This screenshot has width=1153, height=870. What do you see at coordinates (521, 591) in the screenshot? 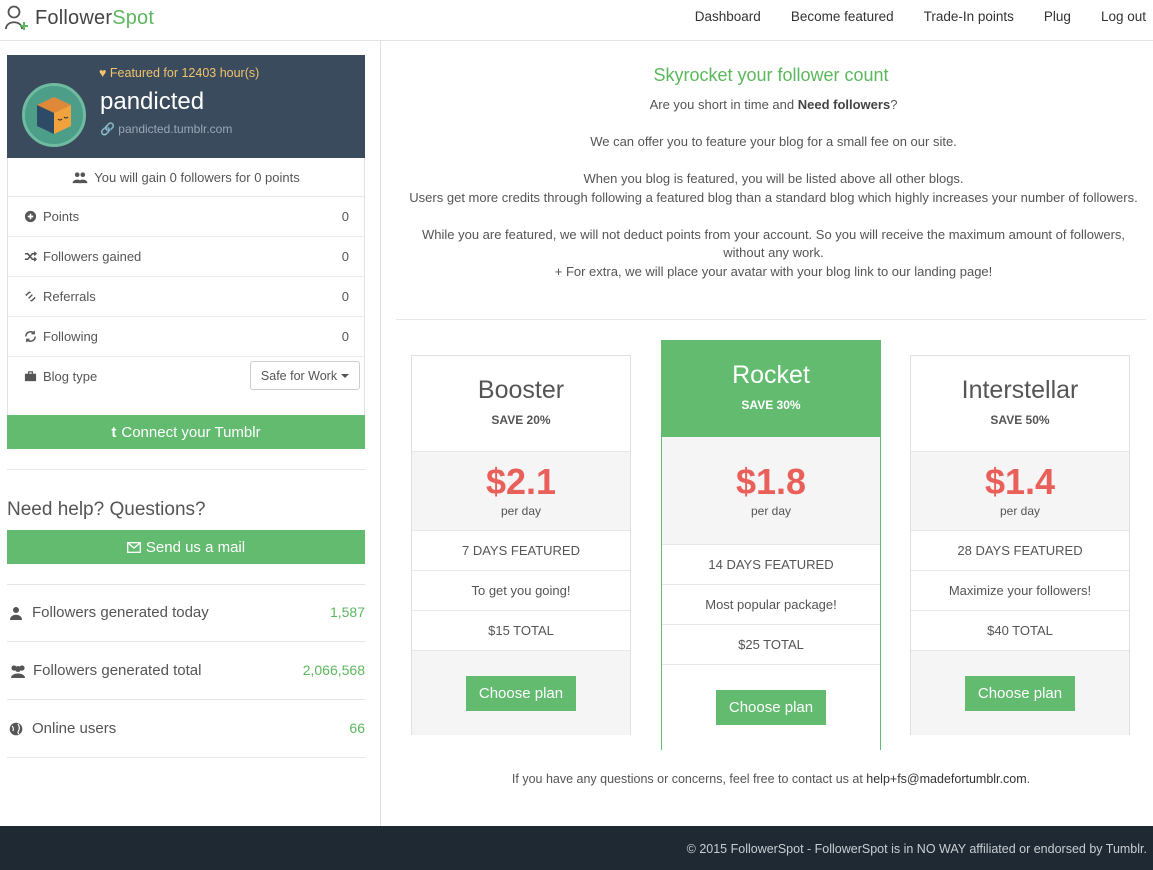
I see `plan-tagline: To get you going!` at bounding box center [521, 591].